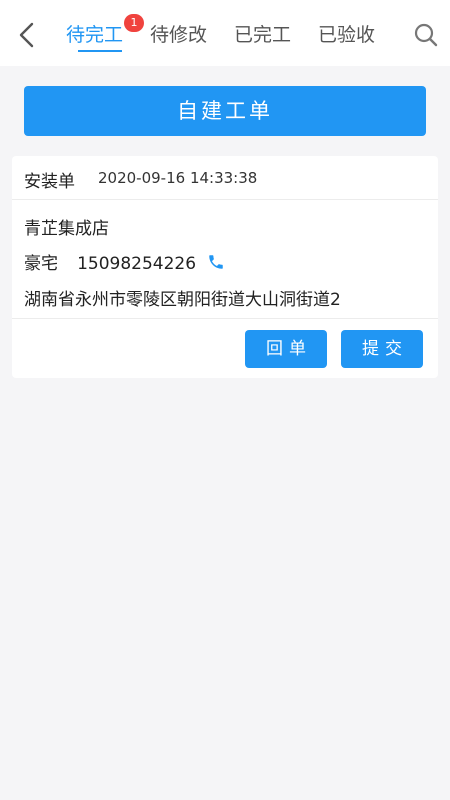 The image size is (450, 800). What do you see at coordinates (182, 300) in the screenshot?
I see `address: 湖南省永州市零陵区朝阳街道大山洞街道2` at bounding box center [182, 300].